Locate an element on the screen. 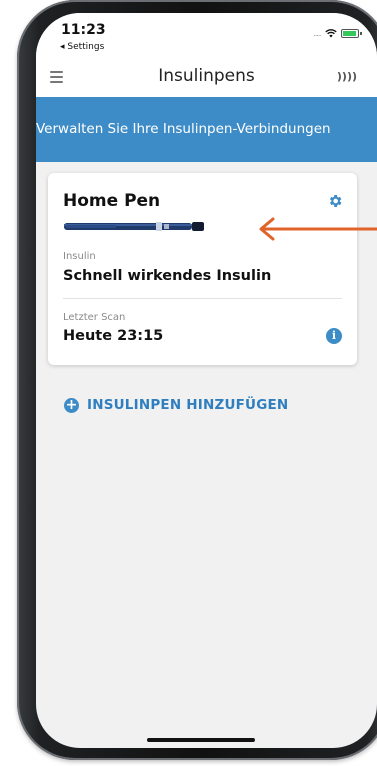 The height and width of the screenshot is (766, 377). add-pen-label: INSULINPEN HINZUFÜGEN is located at coordinates (188, 405).